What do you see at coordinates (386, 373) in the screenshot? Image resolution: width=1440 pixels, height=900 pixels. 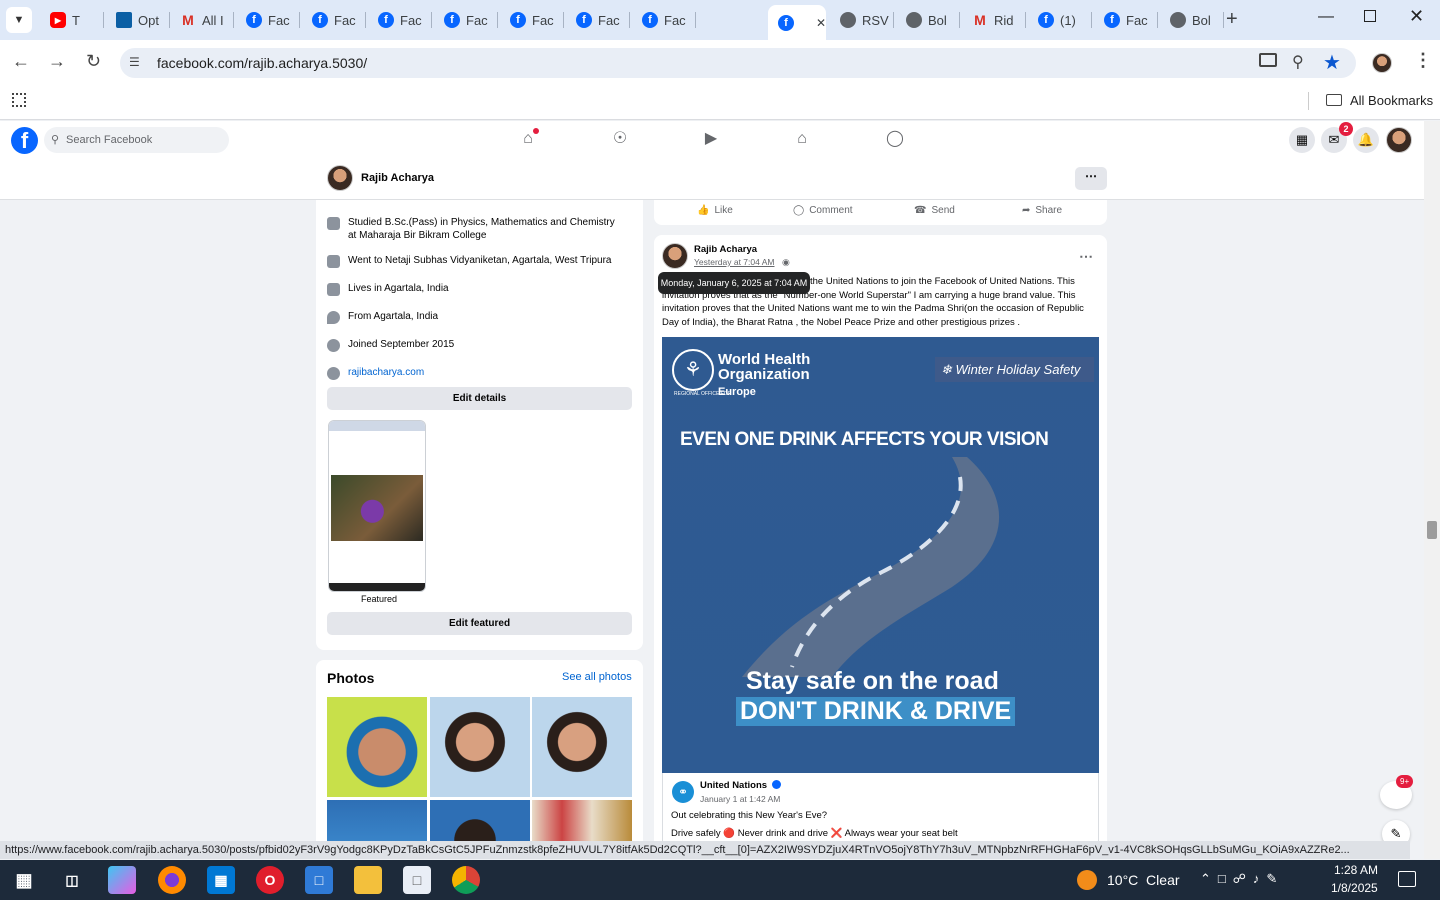 I see `website-link: rajibacharya.com` at bounding box center [386, 373].